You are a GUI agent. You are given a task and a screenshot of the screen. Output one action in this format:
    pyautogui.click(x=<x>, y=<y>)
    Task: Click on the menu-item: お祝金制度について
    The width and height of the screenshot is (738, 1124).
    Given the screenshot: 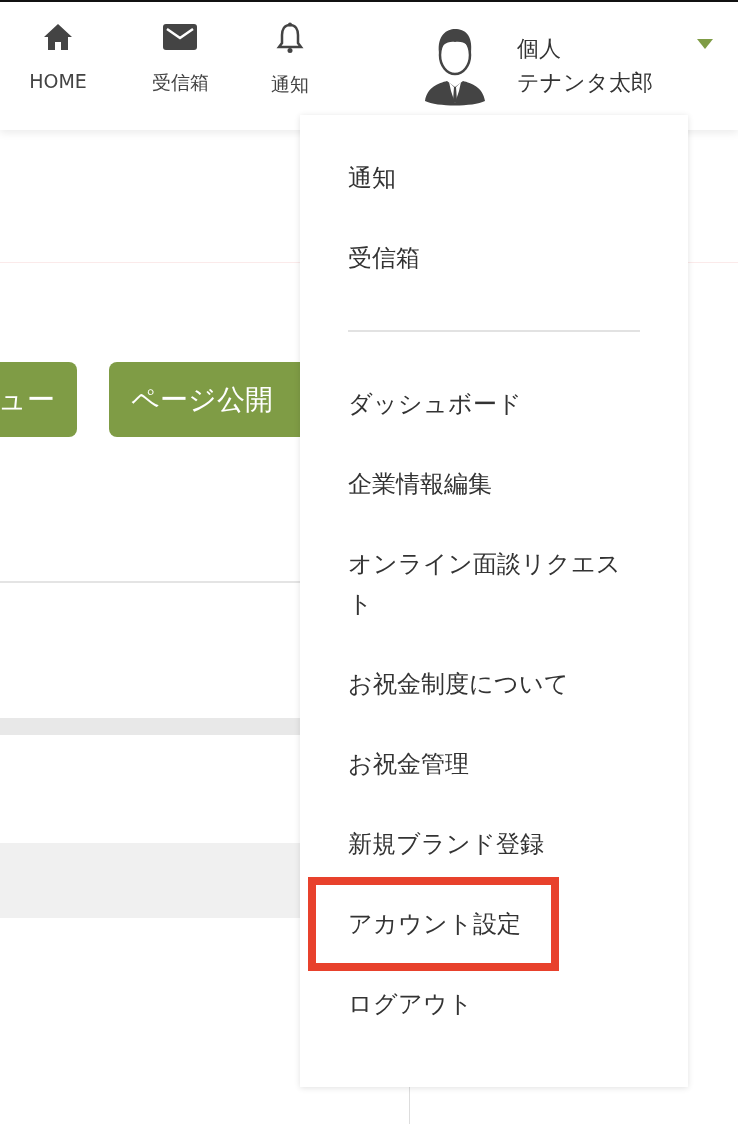 What is the action you would take?
    pyautogui.click(x=494, y=684)
    